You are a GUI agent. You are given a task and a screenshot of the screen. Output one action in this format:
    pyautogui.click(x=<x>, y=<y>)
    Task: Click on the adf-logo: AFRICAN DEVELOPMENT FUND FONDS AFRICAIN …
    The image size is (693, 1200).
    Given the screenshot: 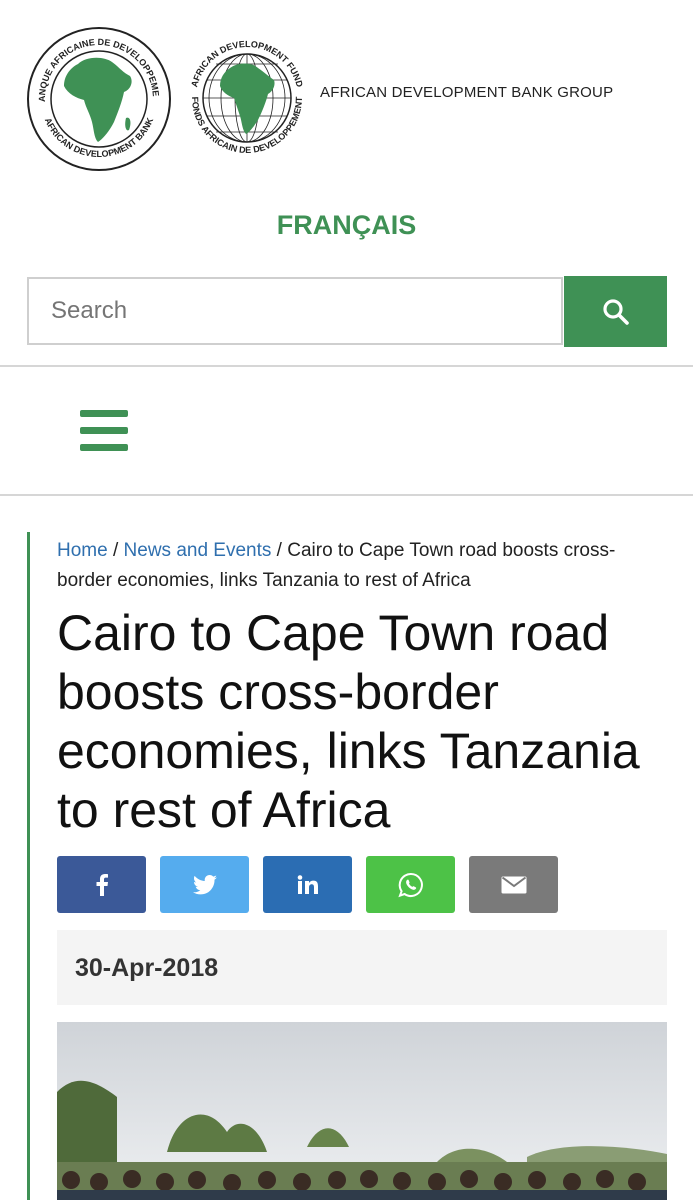 What is the action you would take?
    pyautogui.click(x=247, y=98)
    